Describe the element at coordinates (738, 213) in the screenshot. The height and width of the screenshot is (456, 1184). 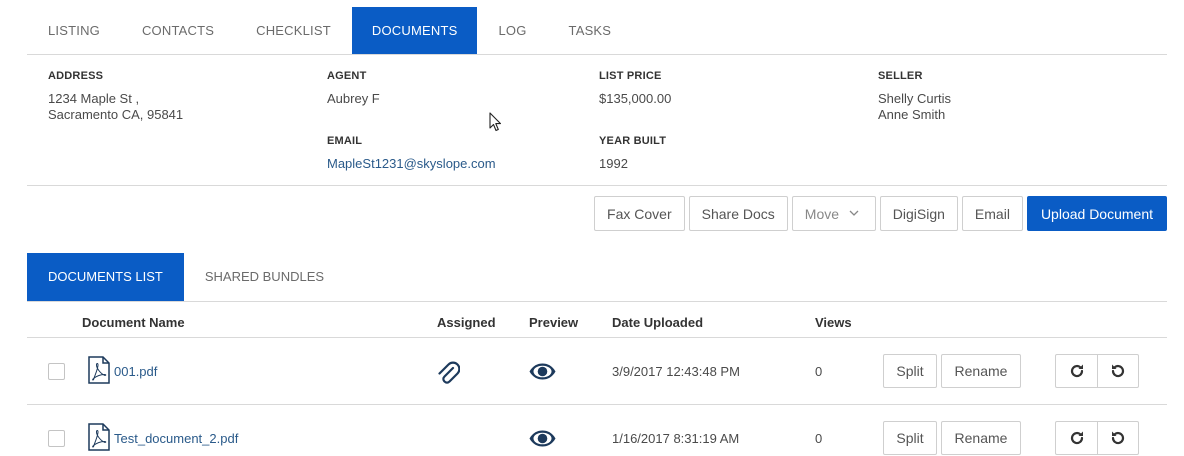
I see `share-docs-button: Share Docs` at that location.